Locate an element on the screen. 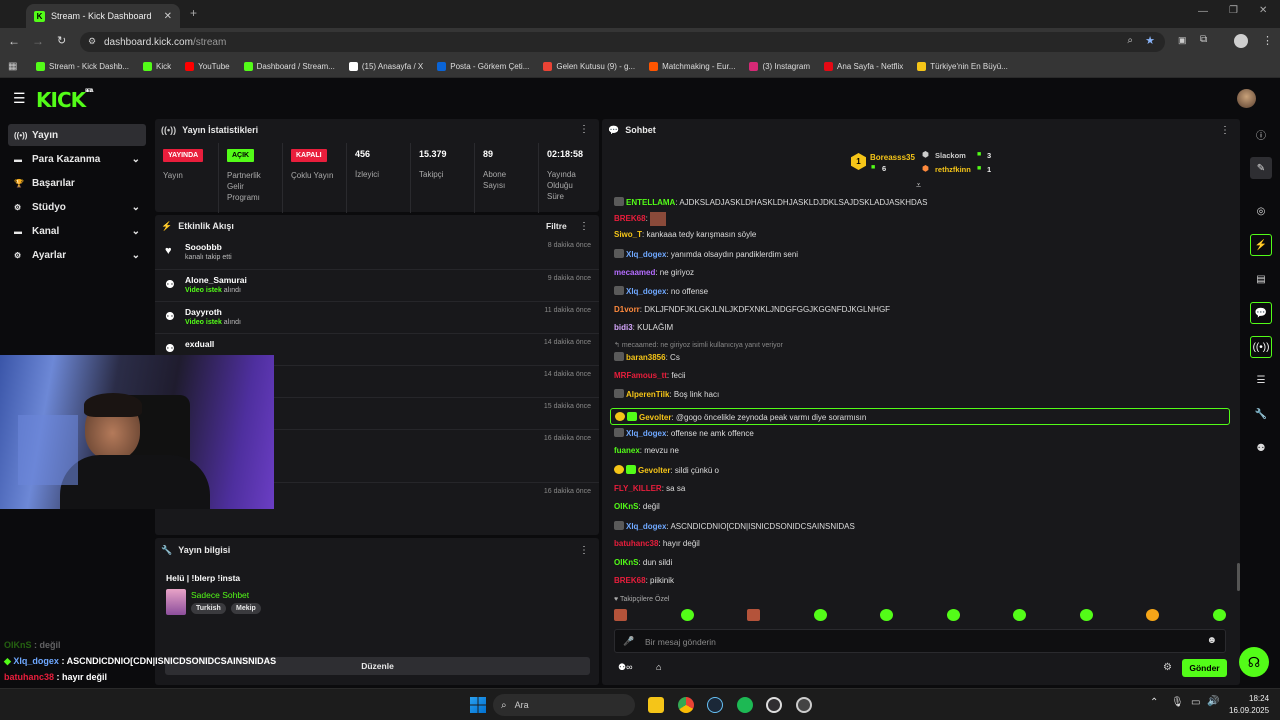 The width and height of the screenshot is (1280, 720). app-icon is located at coordinates (804, 705).